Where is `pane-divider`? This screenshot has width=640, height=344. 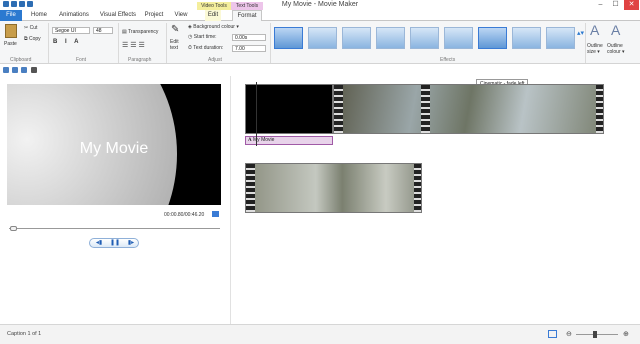
pane-divider is located at coordinates (230, 200).